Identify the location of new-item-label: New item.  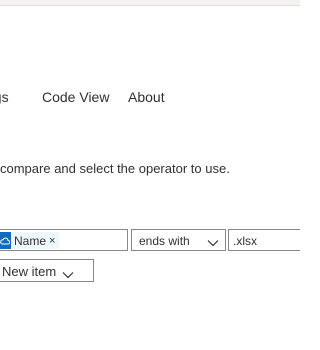
(29, 271).